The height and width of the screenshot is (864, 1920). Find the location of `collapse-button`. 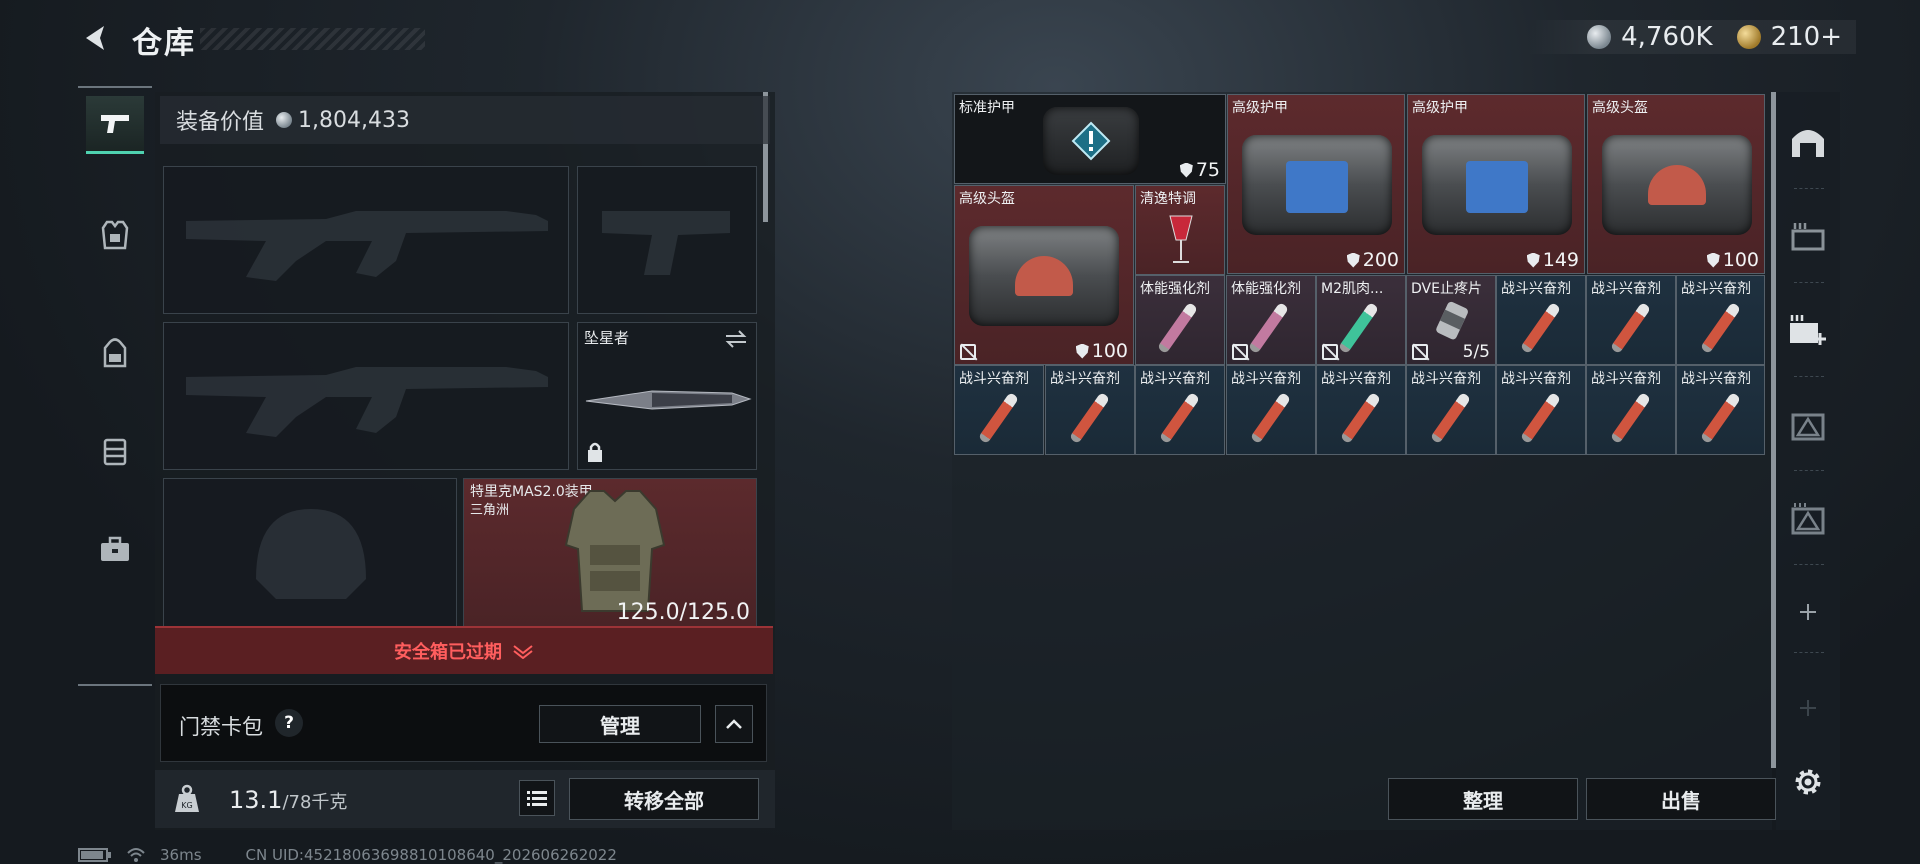

collapse-button is located at coordinates (734, 724).